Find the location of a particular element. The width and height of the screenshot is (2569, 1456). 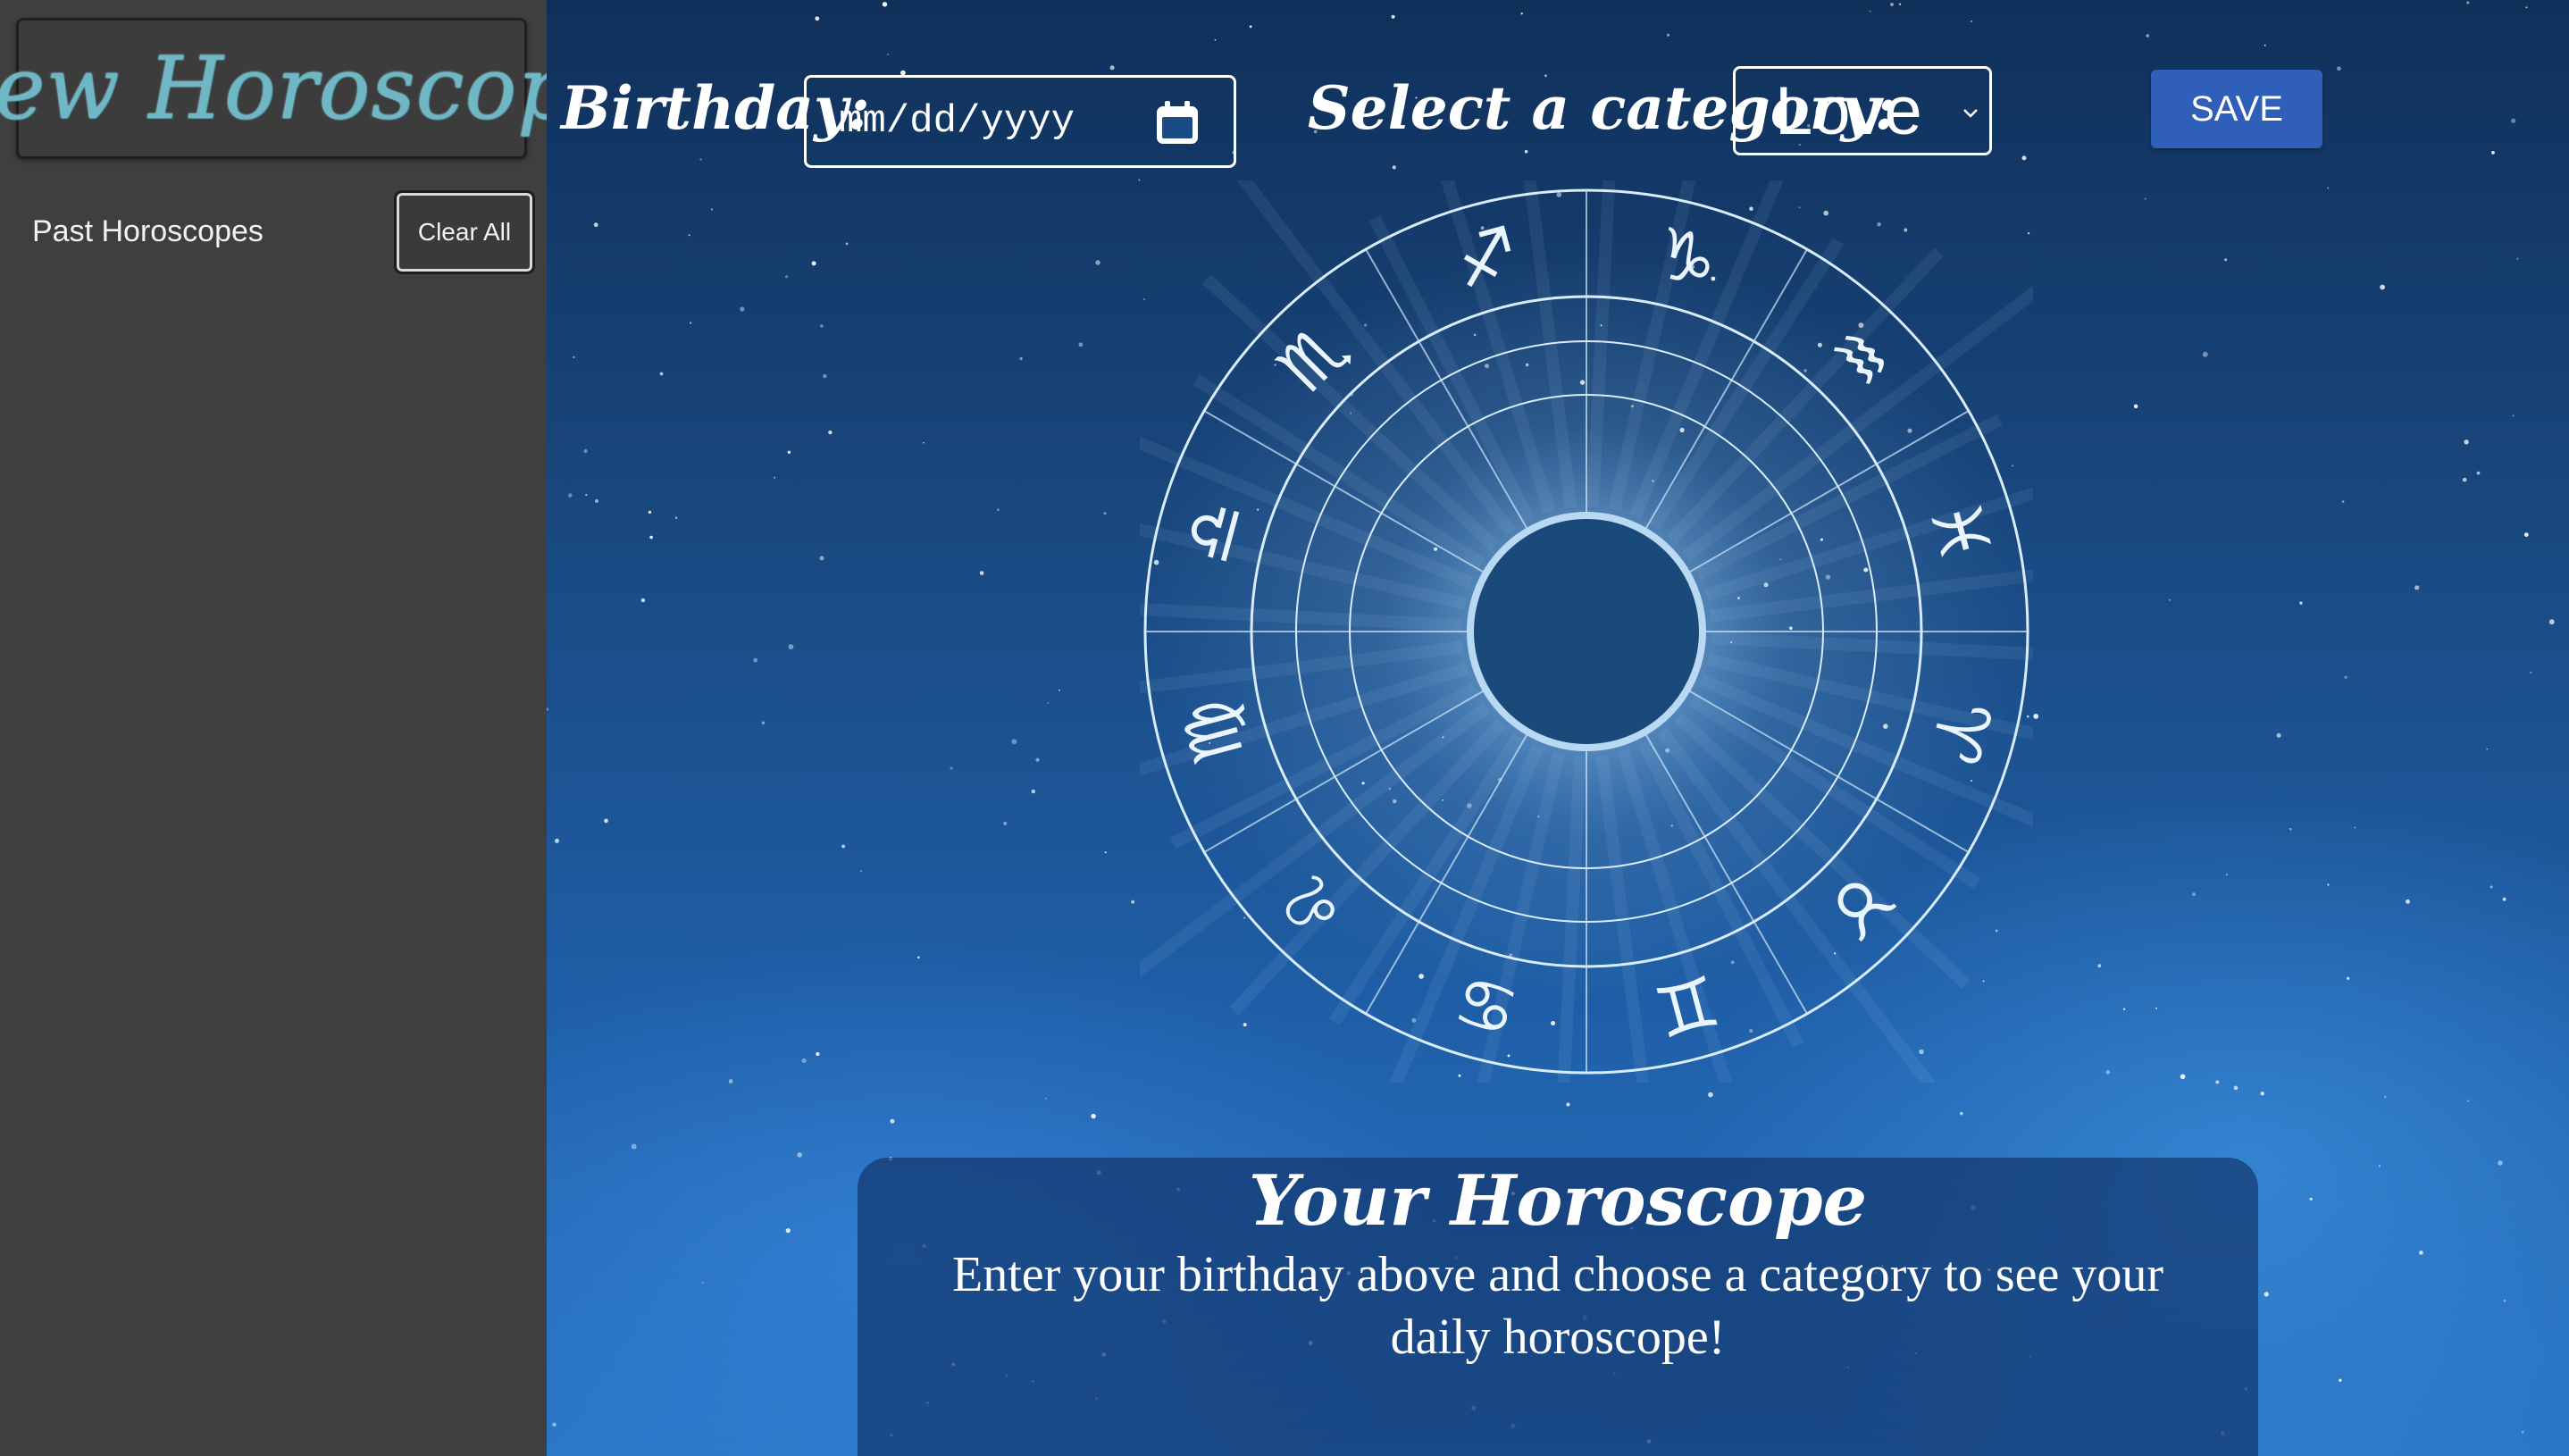

zodiac-sign-icon: ♊ is located at coordinates (1686, 1004).